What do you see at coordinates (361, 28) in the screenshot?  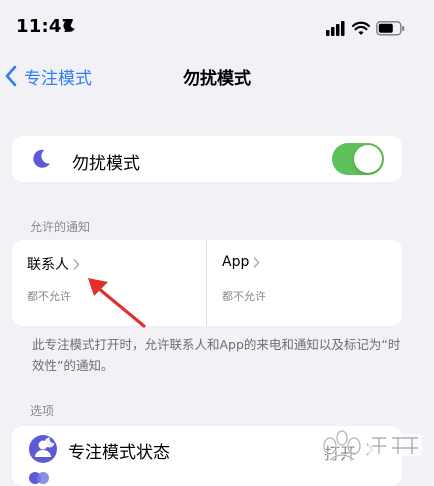 I see `wifi-icon` at bounding box center [361, 28].